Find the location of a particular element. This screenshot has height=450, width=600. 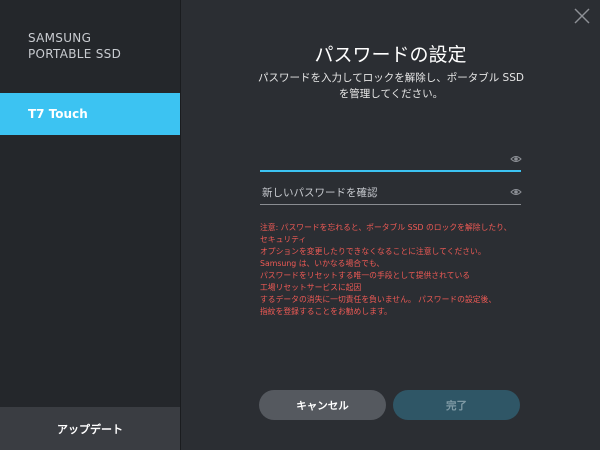

confirm-password-input is located at coordinates (381, 193).